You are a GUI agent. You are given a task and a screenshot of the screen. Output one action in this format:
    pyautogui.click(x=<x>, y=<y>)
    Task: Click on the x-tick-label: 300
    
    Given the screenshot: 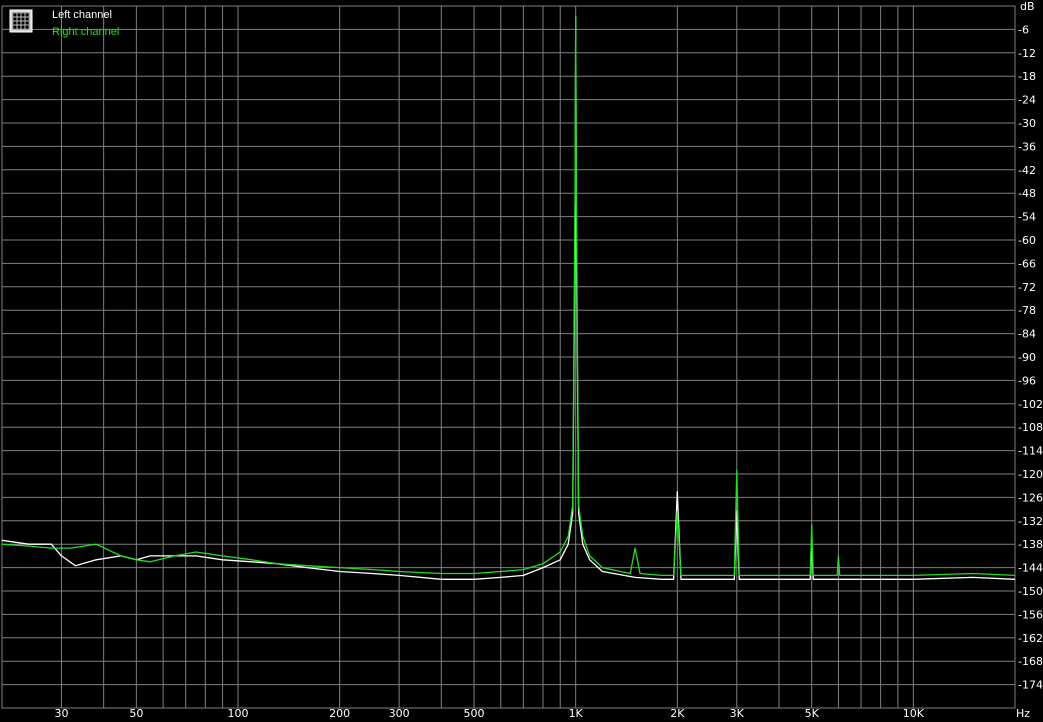 What is the action you would take?
    pyautogui.click(x=399, y=713)
    